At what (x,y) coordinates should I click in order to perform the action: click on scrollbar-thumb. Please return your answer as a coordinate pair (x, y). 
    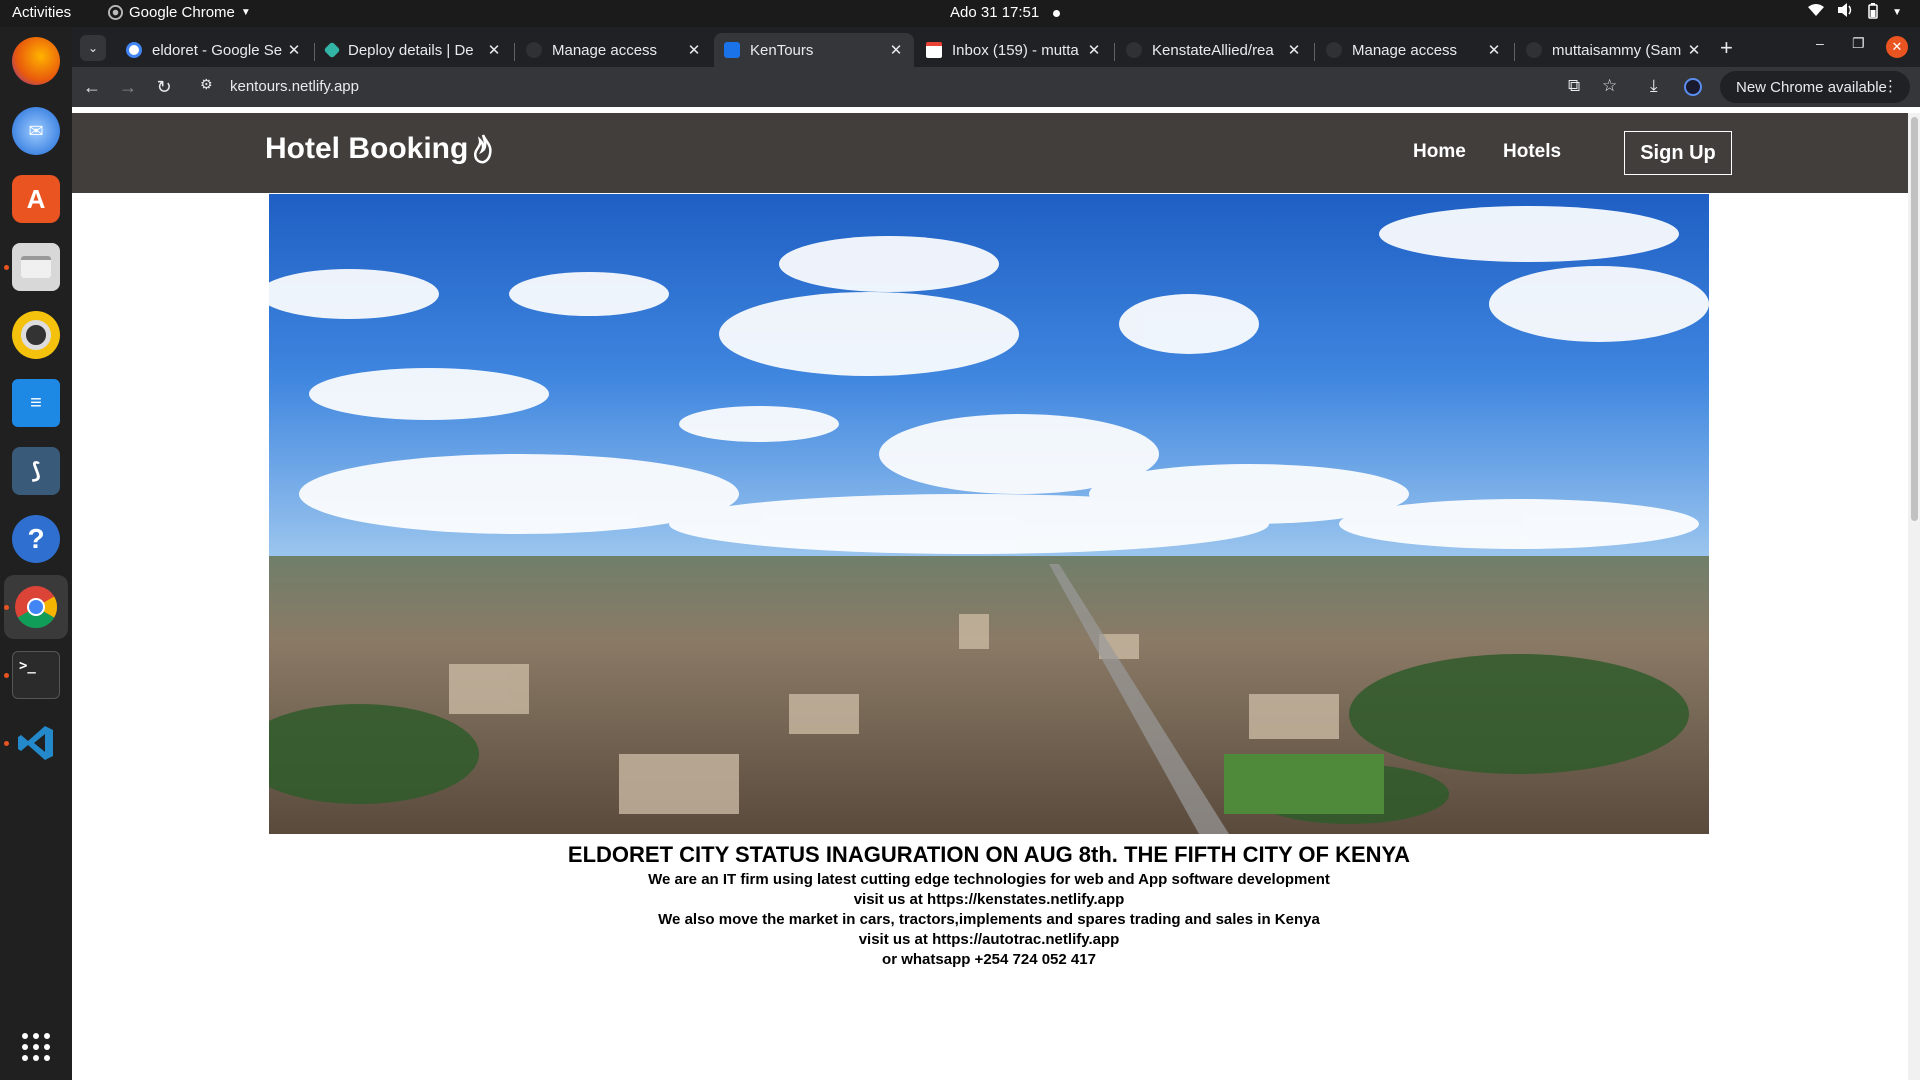
    Looking at the image, I should click on (1914, 319).